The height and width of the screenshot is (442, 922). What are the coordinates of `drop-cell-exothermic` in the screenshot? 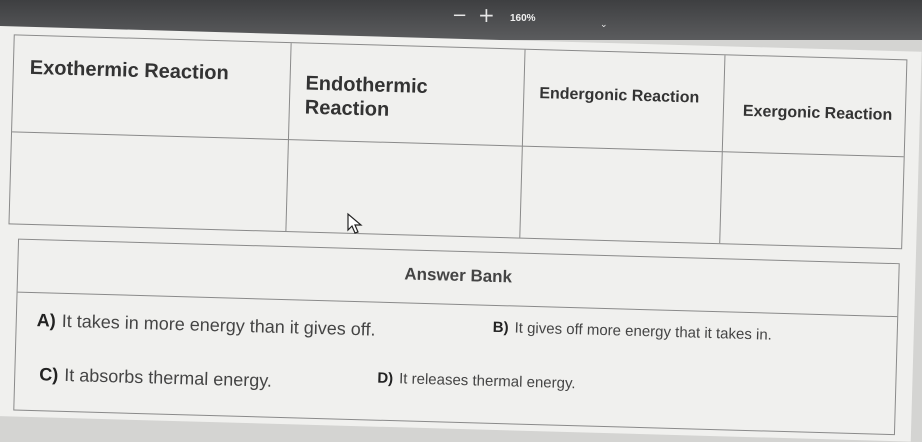 It's located at (149, 181).